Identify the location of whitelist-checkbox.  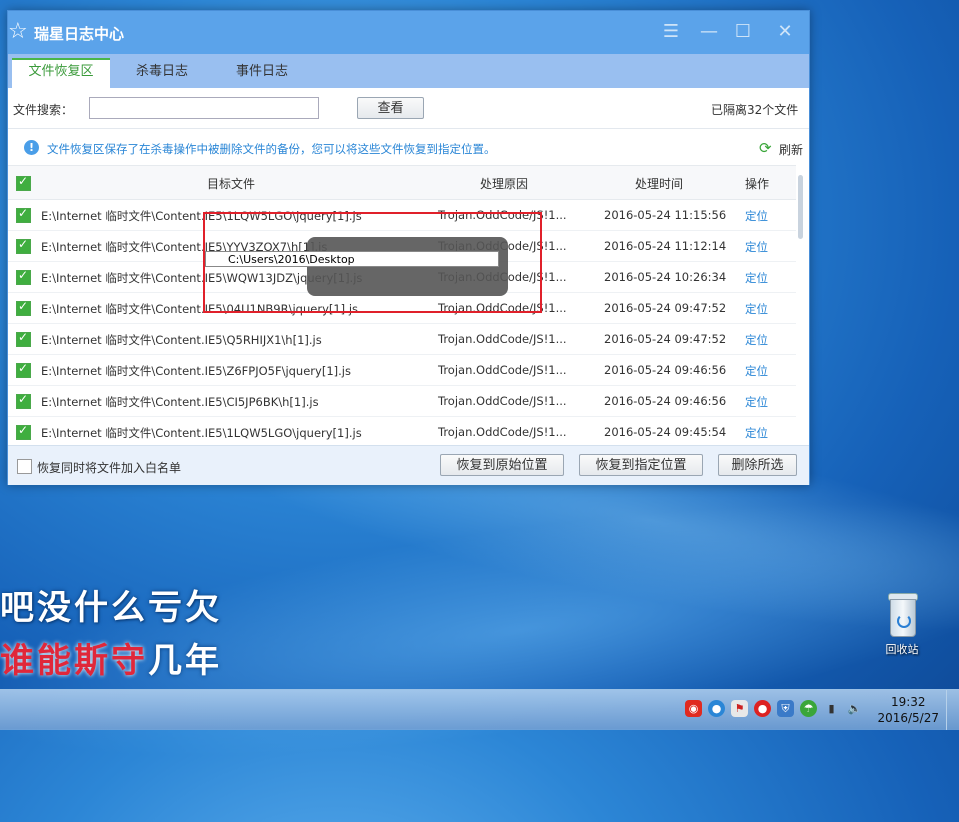
(24, 466).